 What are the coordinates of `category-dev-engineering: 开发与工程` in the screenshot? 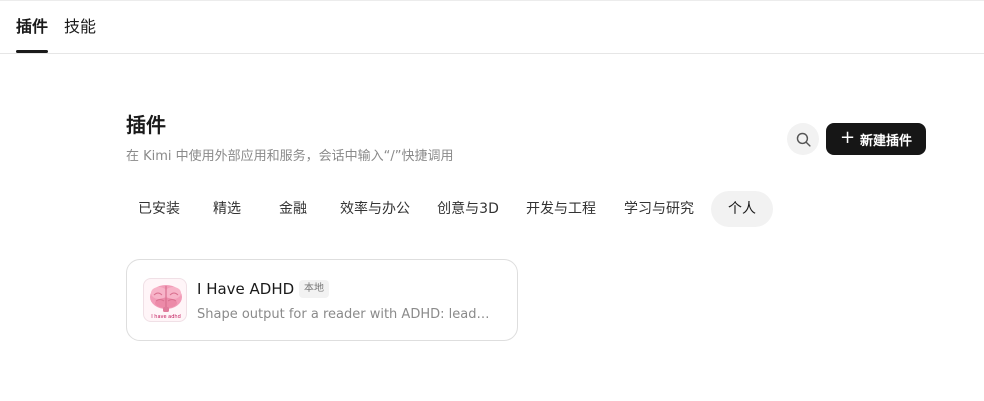 It's located at (561, 209).